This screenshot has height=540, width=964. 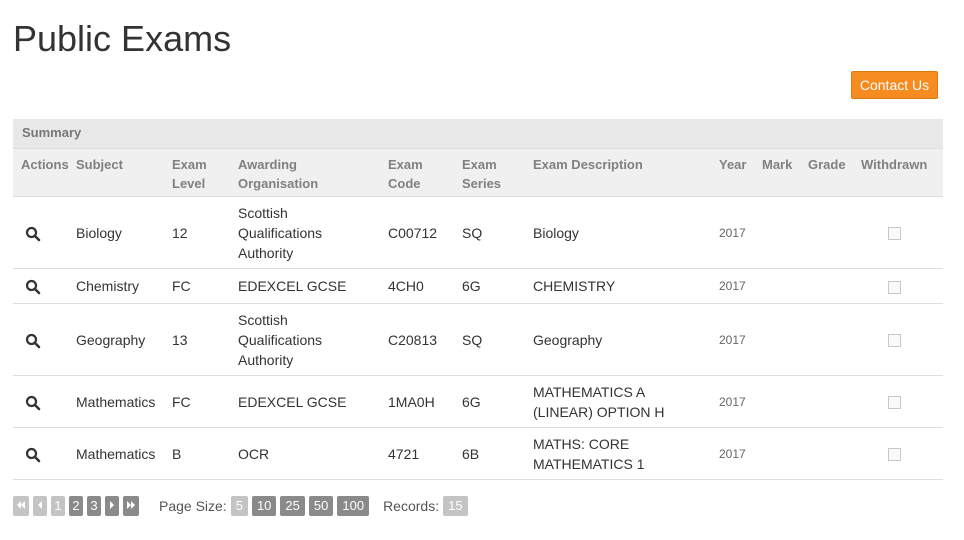 I want to click on exam-description-cell-line: (LINEAR) OPTION H, so click(x=599, y=411).